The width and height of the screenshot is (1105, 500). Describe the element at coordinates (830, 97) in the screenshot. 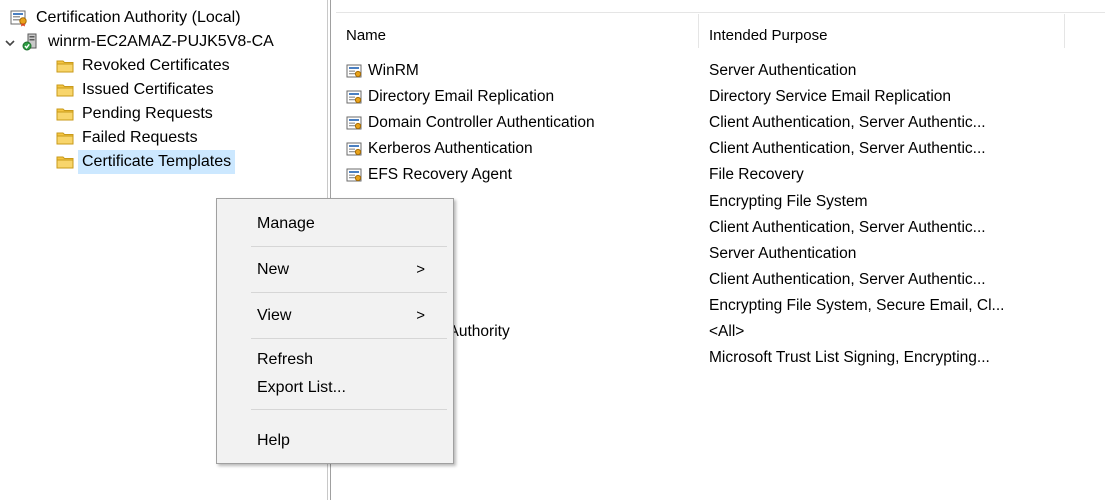

I see `intended-purpose-cell: Directory Service Email Replication` at that location.